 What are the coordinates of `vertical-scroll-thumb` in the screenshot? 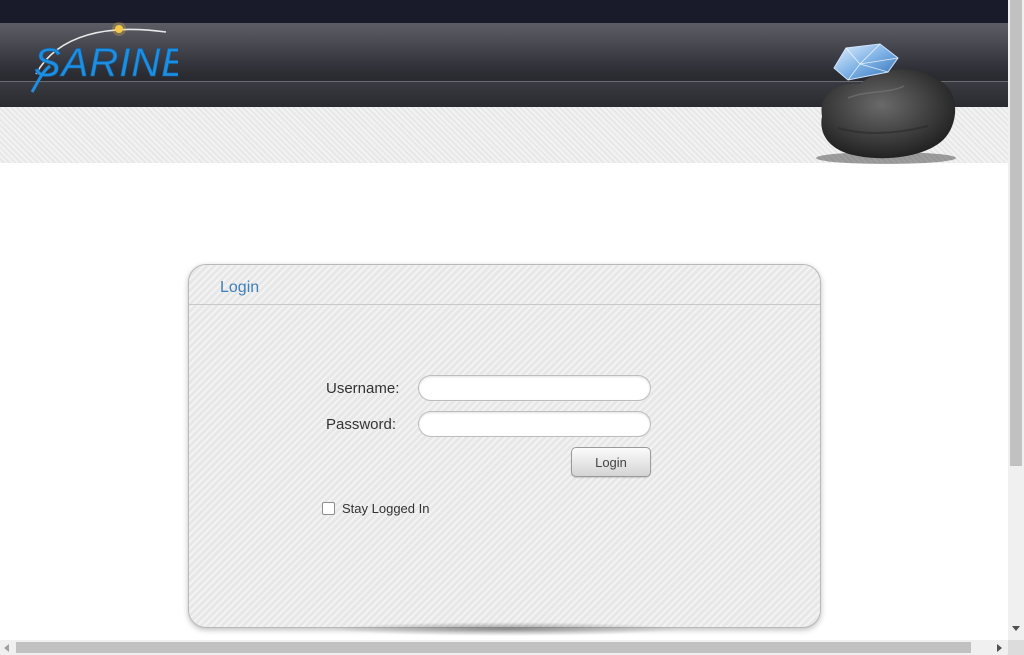 It's located at (1016, 233).